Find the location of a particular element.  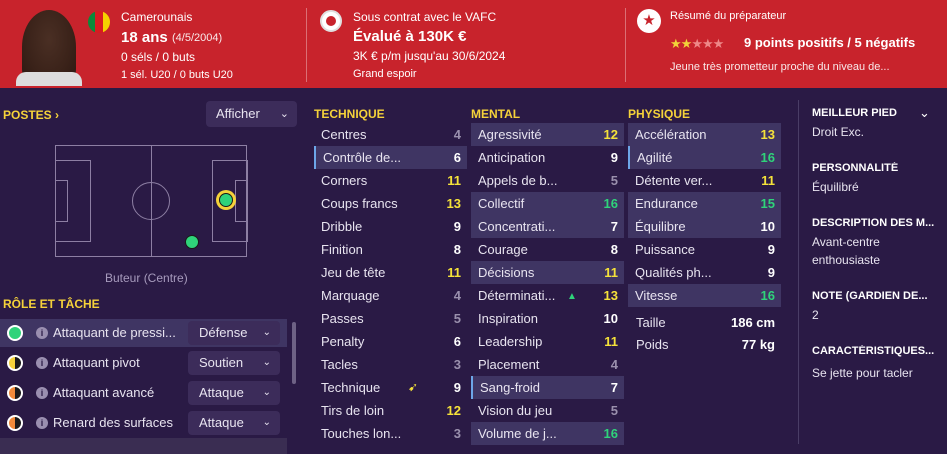

attribute-row: Détente ver... 11 is located at coordinates (704, 180).